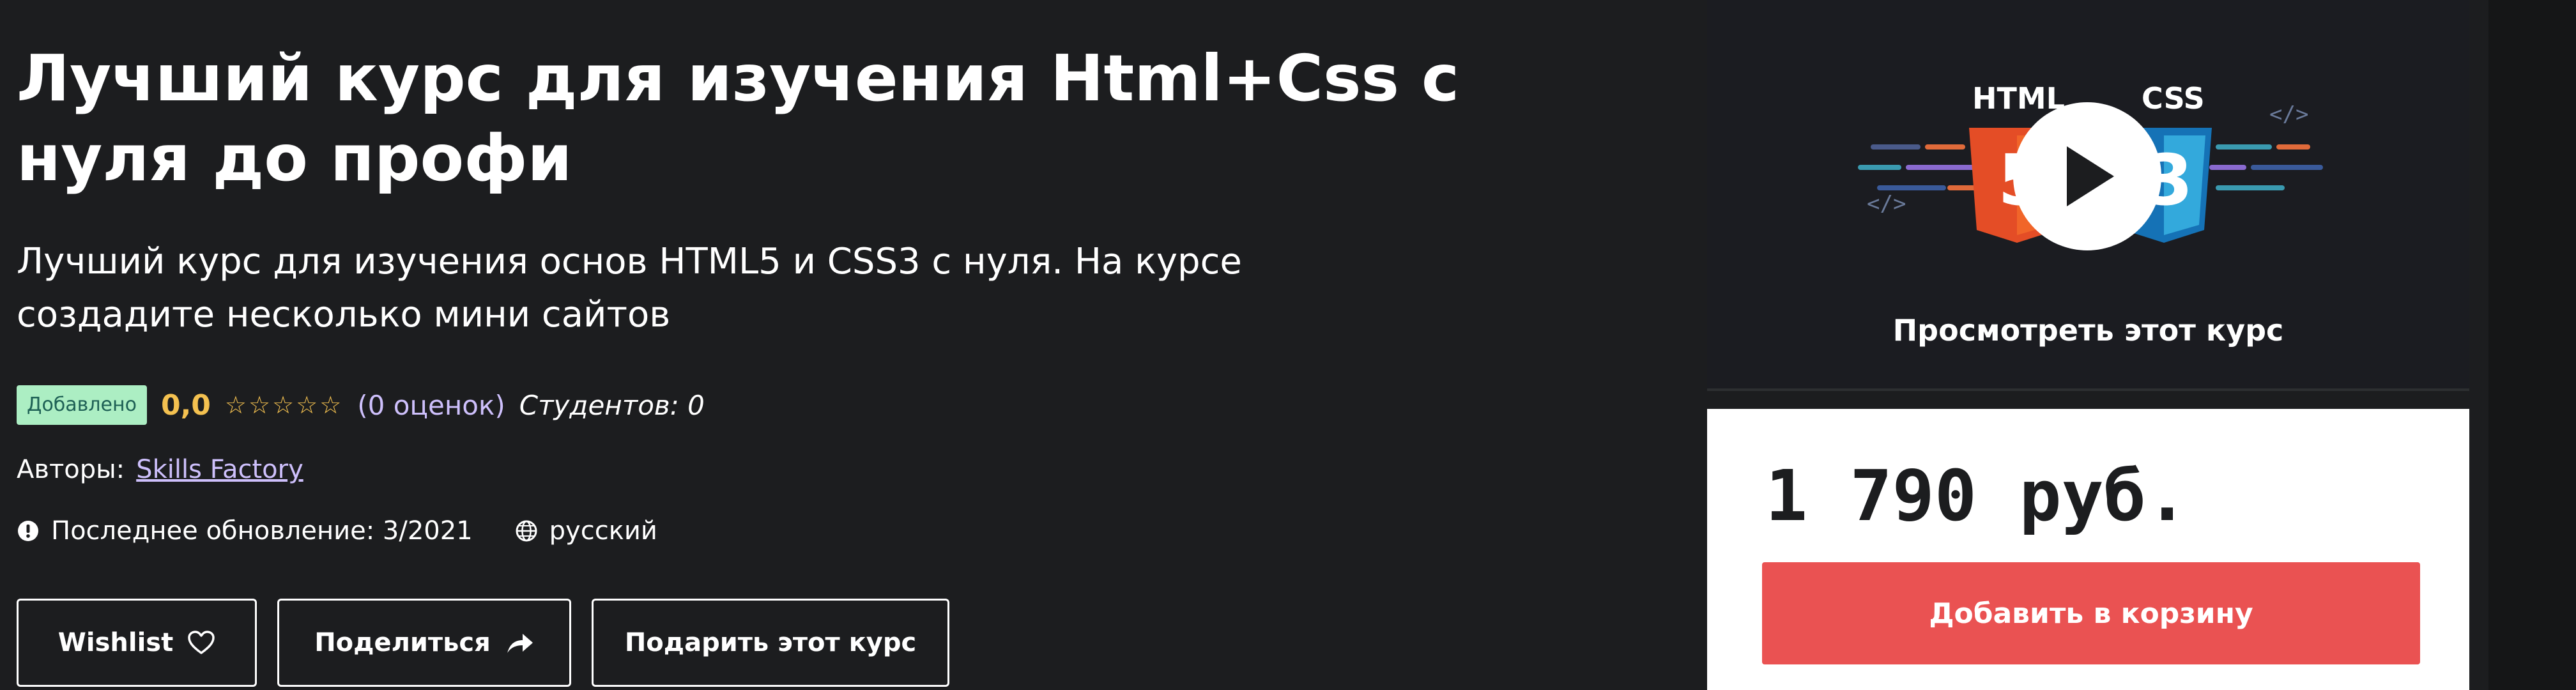  What do you see at coordinates (431, 405) in the screenshot?
I see `ratings-count: (0 оценок)` at bounding box center [431, 405].